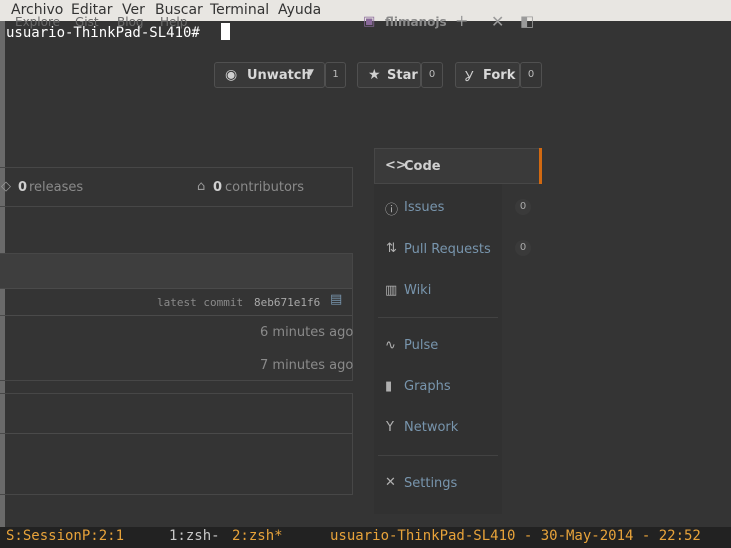 The height and width of the screenshot is (548, 731). Describe the element at coordinates (374, 75) in the screenshot. I see `star-icon: ★` at that location.